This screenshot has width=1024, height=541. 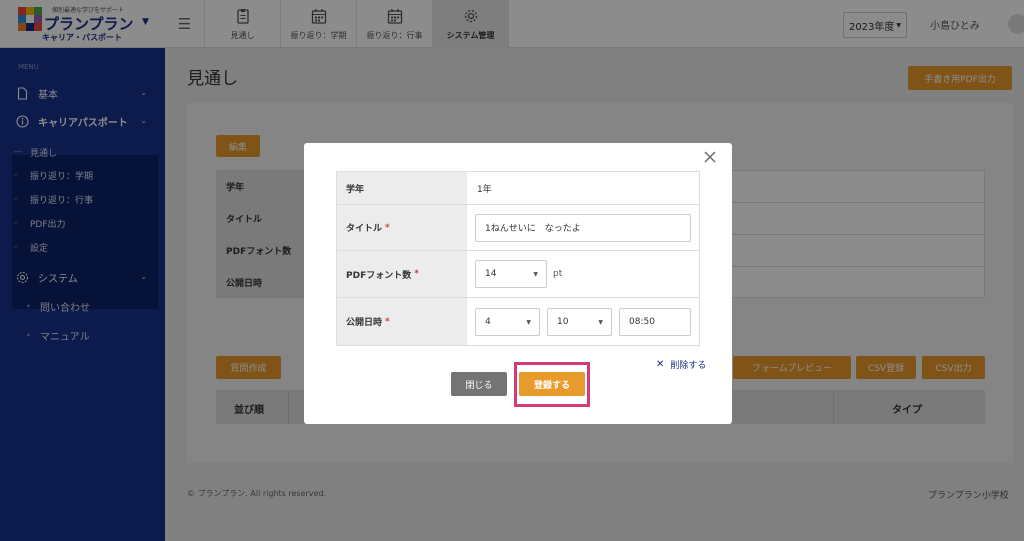 I want to click on delete-link-label: 削除する, so click(x=688, y=366).